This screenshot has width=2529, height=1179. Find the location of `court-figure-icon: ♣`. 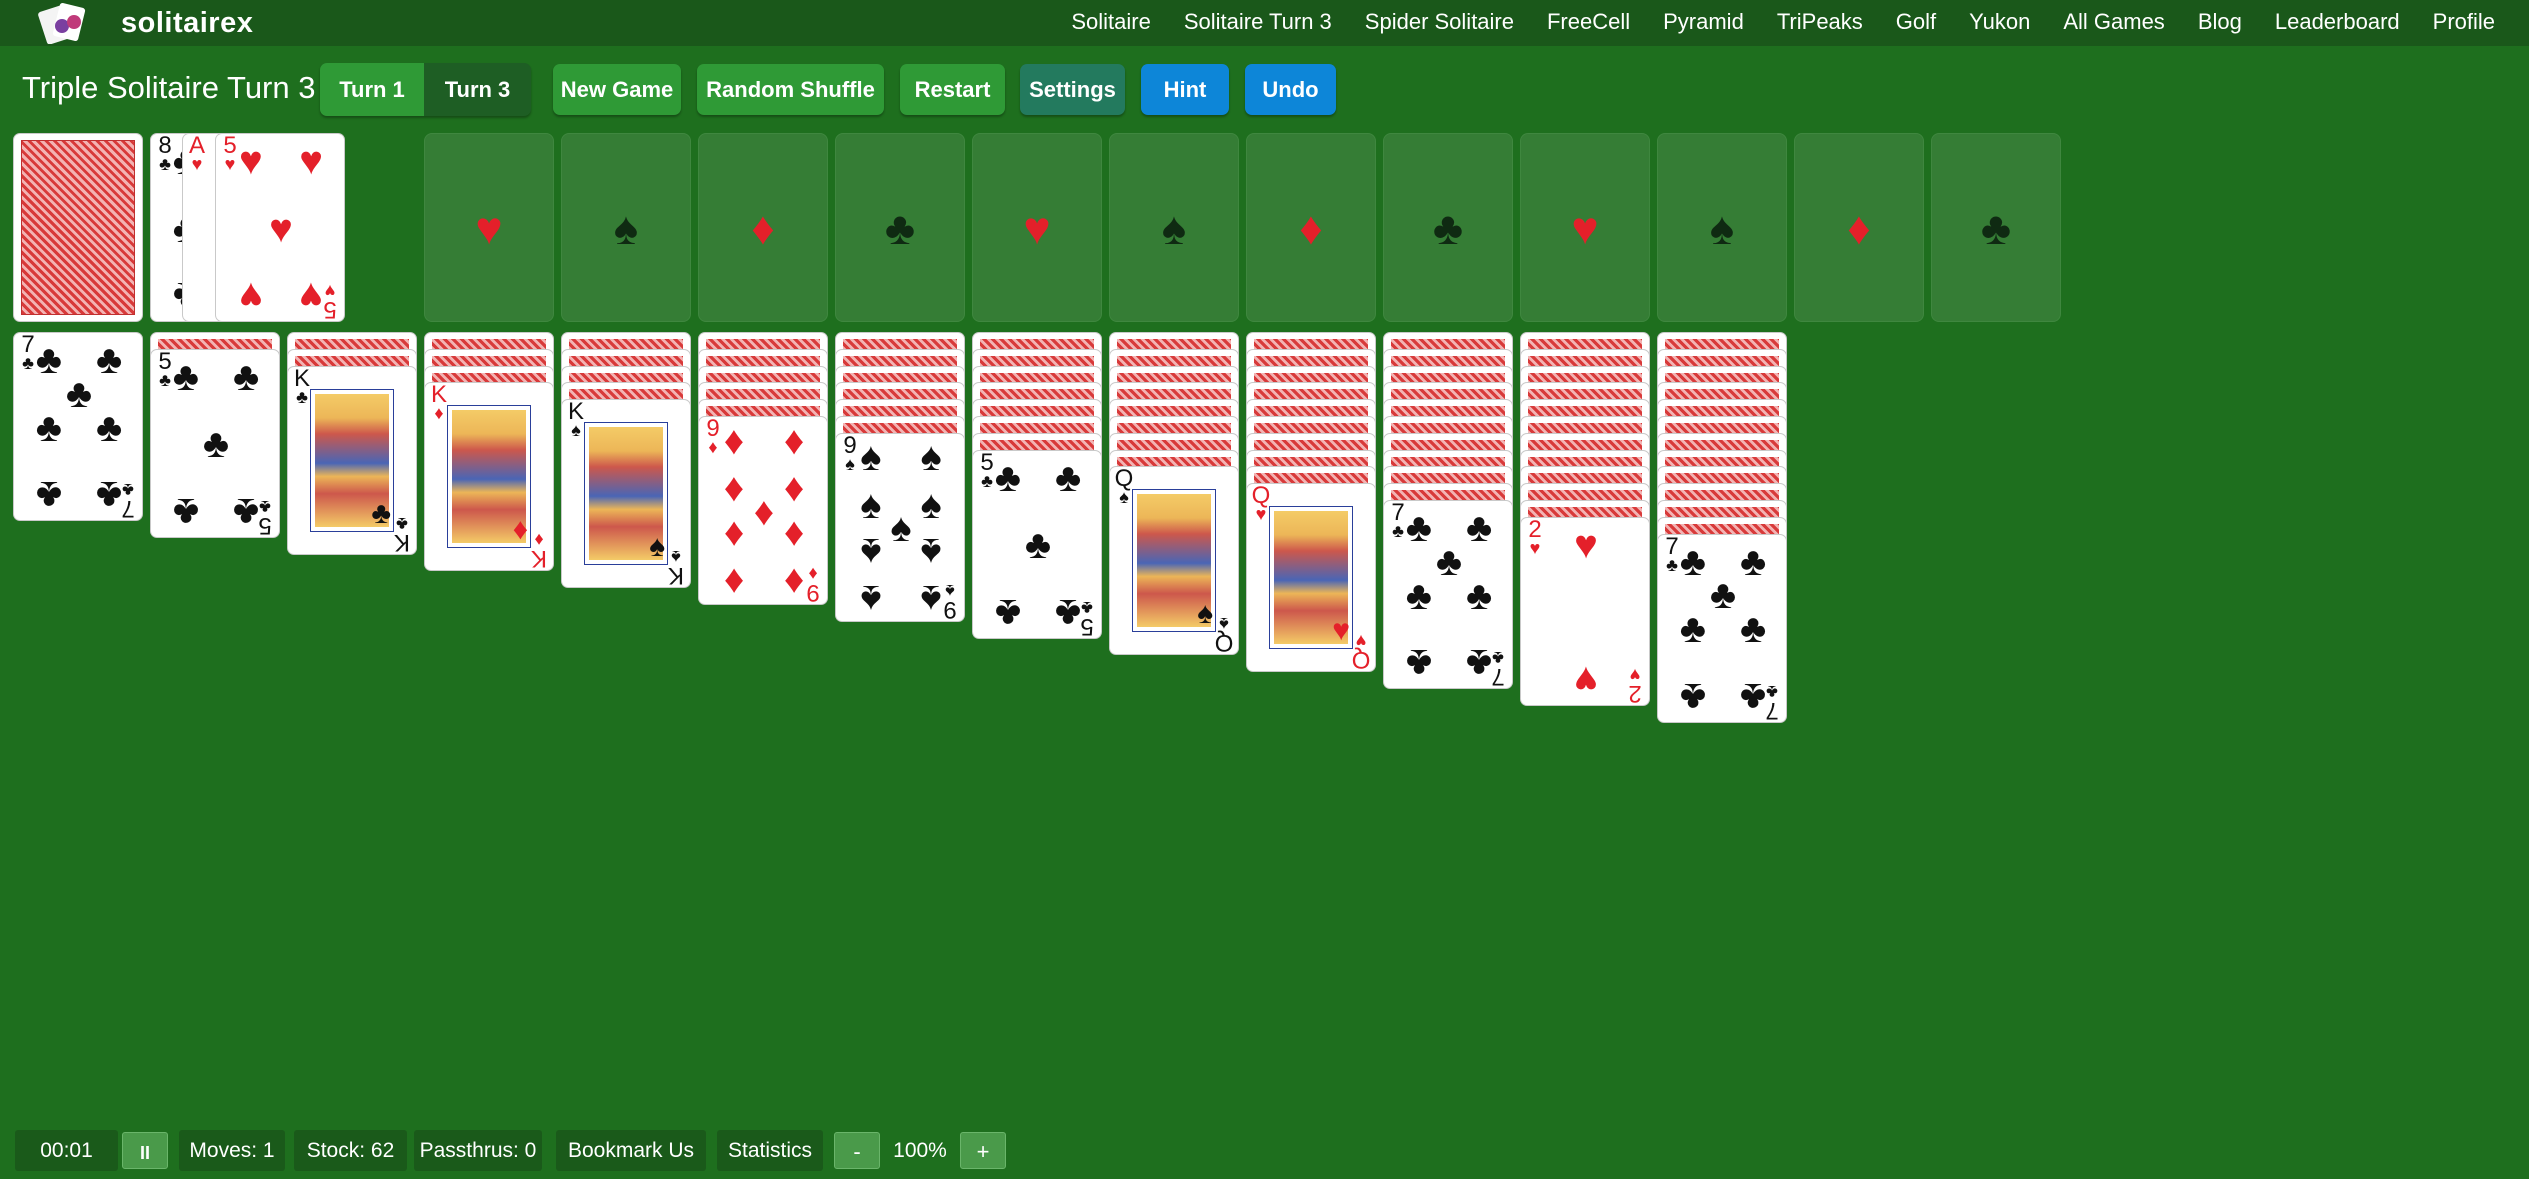

court-figure-icon: ♣ is located at coordinates (352, 460).